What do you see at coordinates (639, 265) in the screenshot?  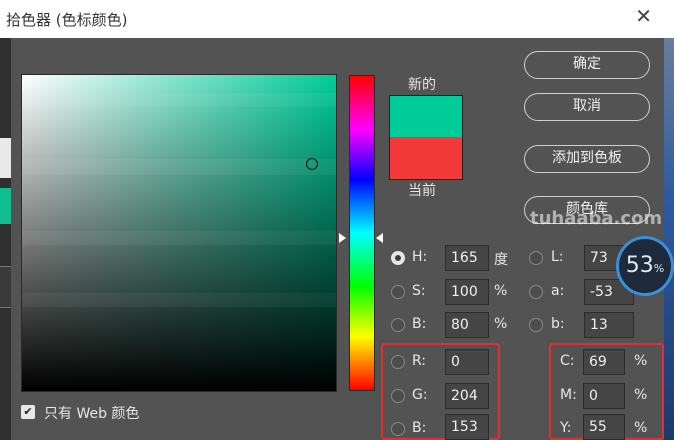 I see `badge-number: 53` at bounding box center [639, 265].